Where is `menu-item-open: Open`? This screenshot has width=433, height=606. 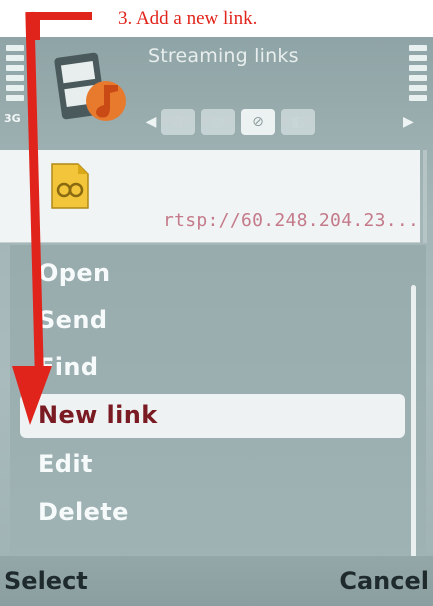
menu-item-open: Open is located at coordinates (74, 273).